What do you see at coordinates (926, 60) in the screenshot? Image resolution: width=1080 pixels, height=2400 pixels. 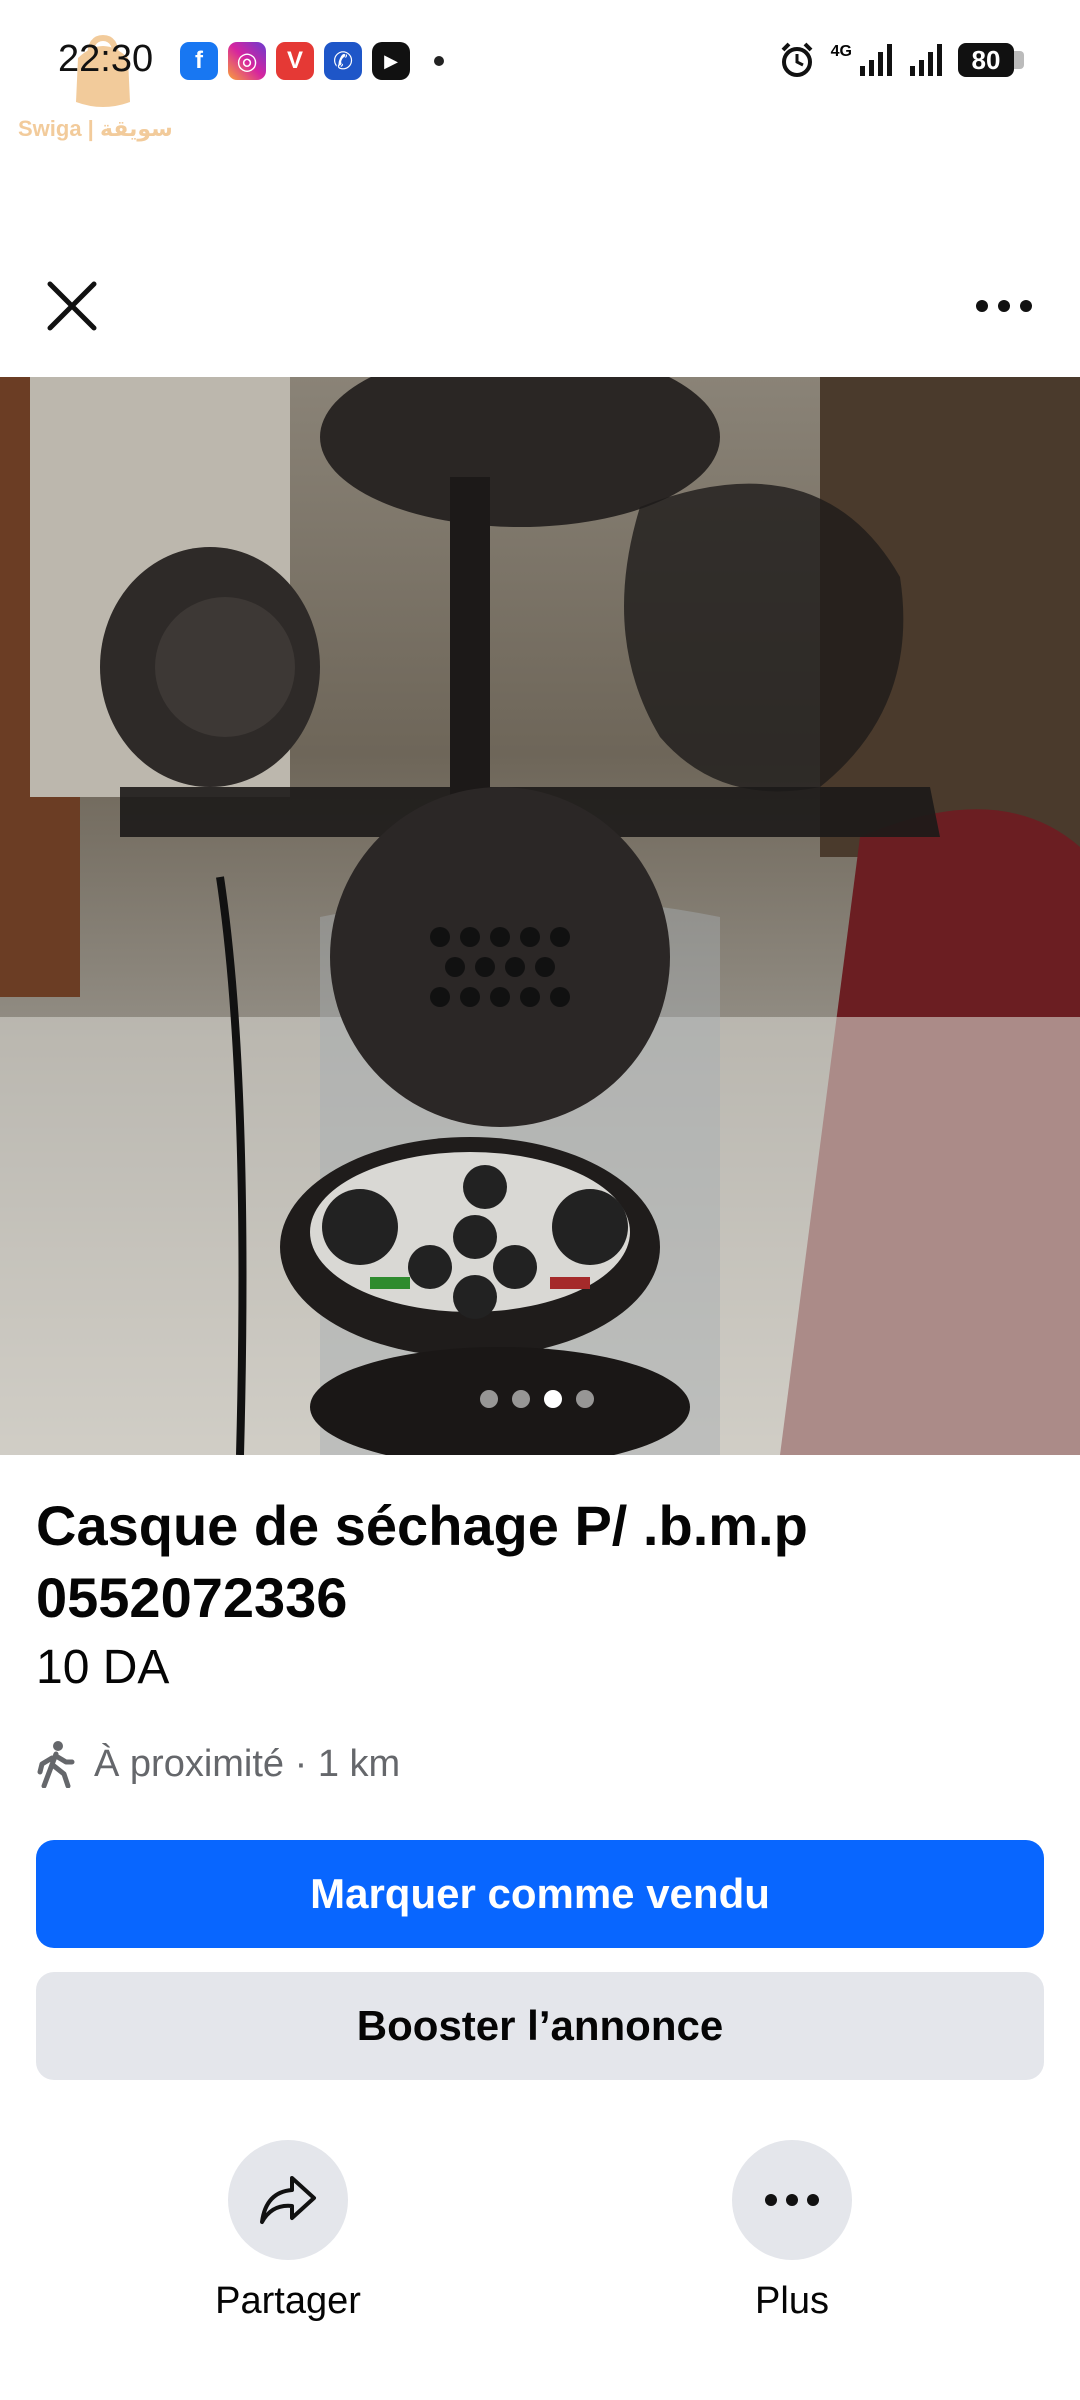 I see `signal-2-icon` at bounding box center [926, 60].